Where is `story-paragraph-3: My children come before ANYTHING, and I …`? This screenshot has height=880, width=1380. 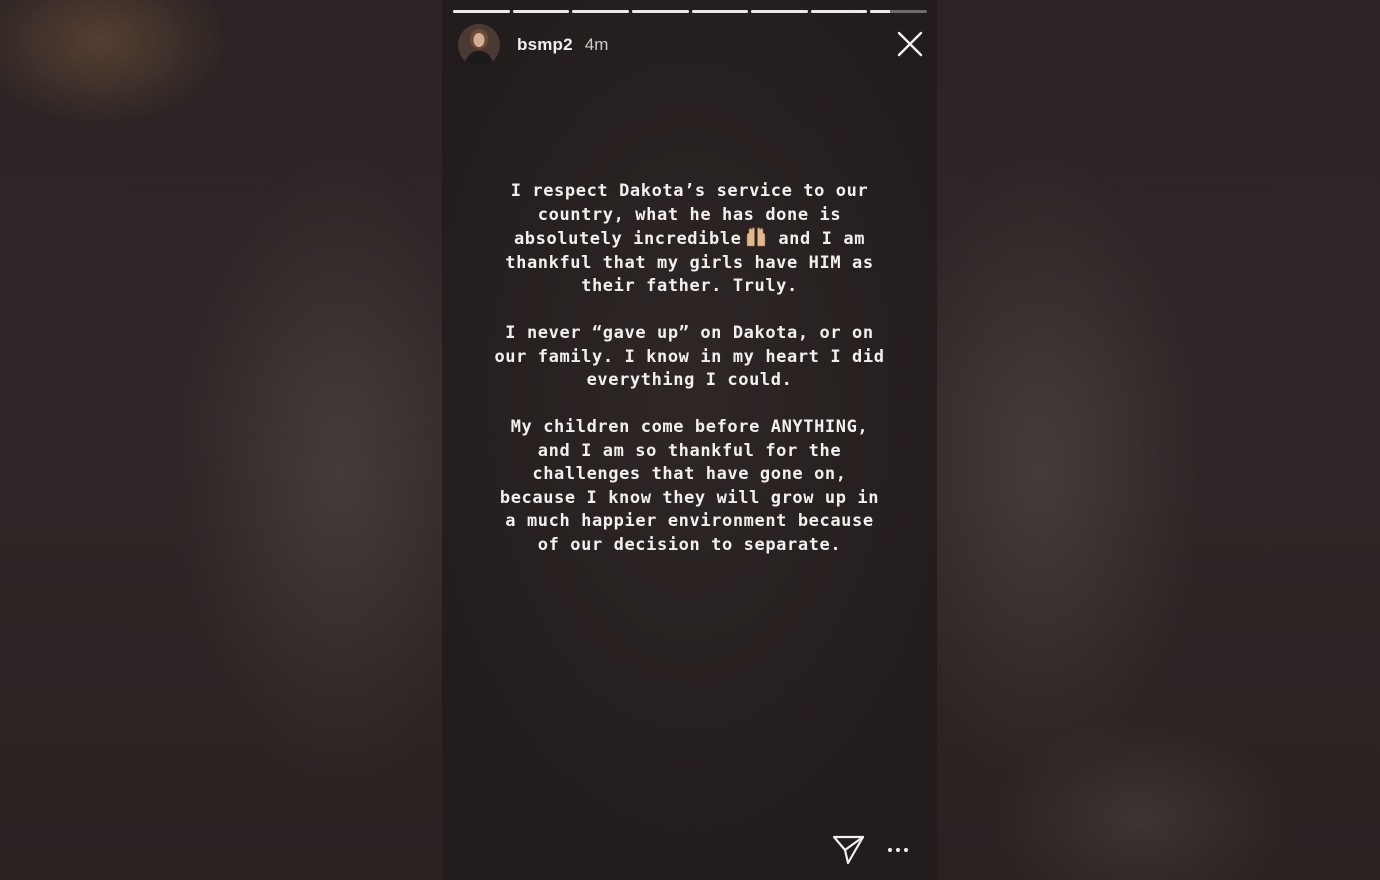
story-paragraph-3: My children come before ANYTHING, and I … is located at coordinates (689, 486).